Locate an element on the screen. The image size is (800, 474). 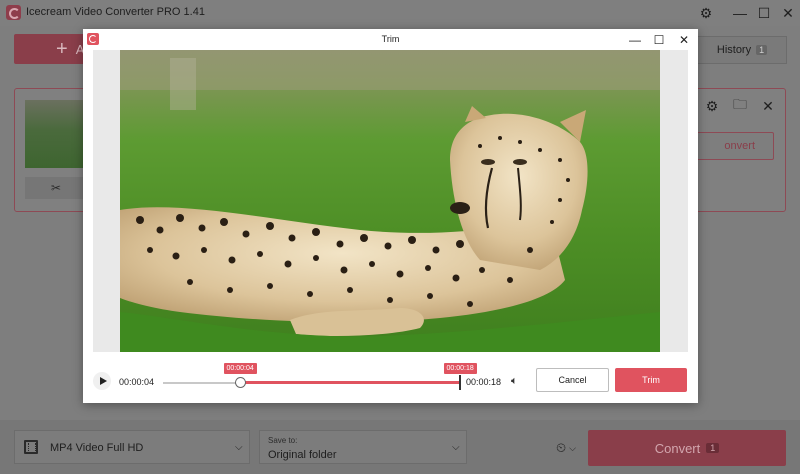
plus-icon: + is located at coordinates (62, 48).